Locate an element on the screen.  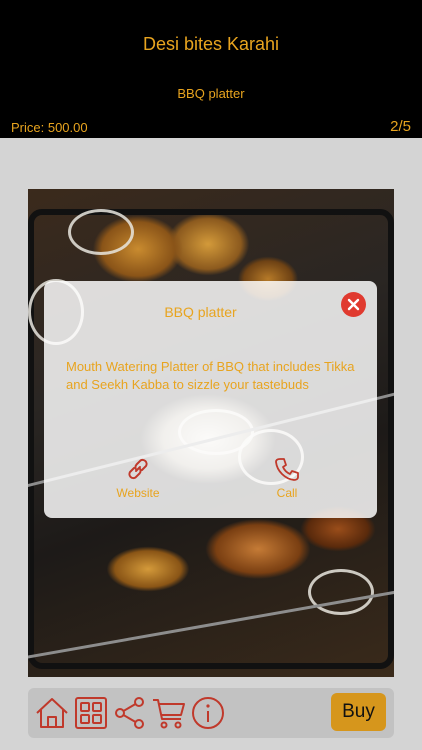
cart-button is located at coordinates (170, 713).